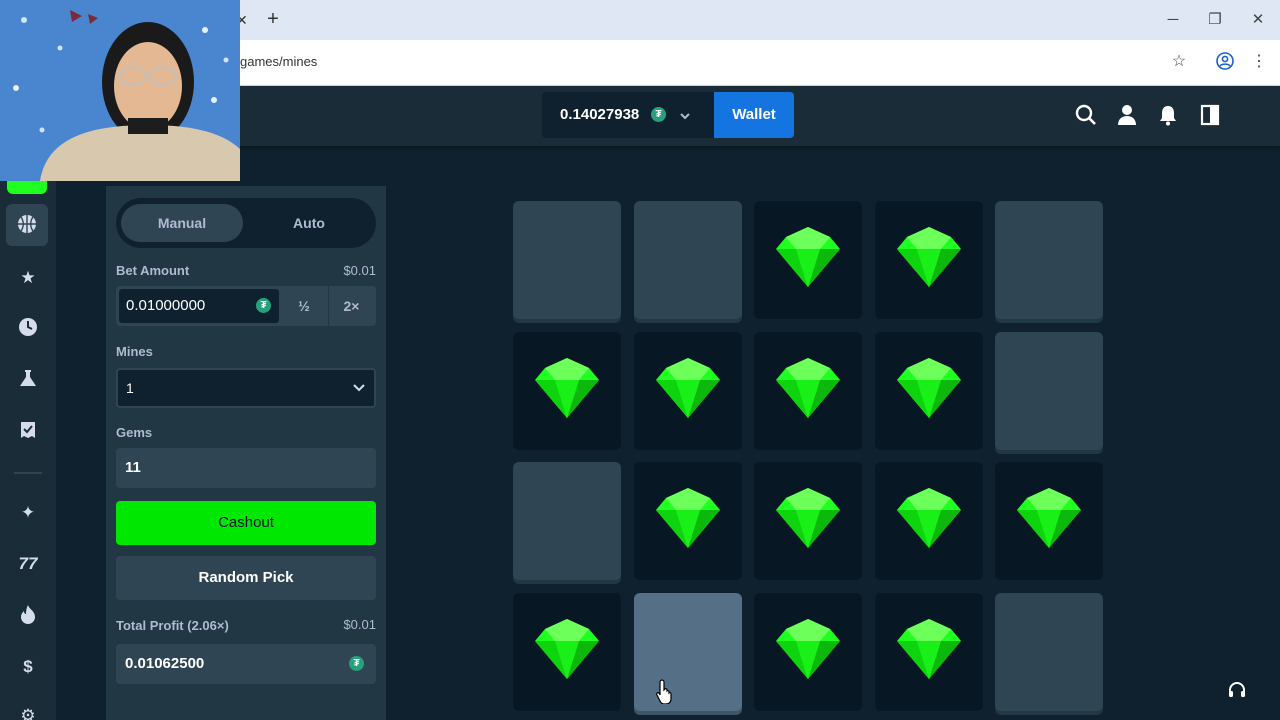 The width and height of the screenshot is (1280, 720). What do you see at coordinates (28, 513) in the screenshot?
I see `sparkle-icon: ✦` at bounding box center [28, 513].